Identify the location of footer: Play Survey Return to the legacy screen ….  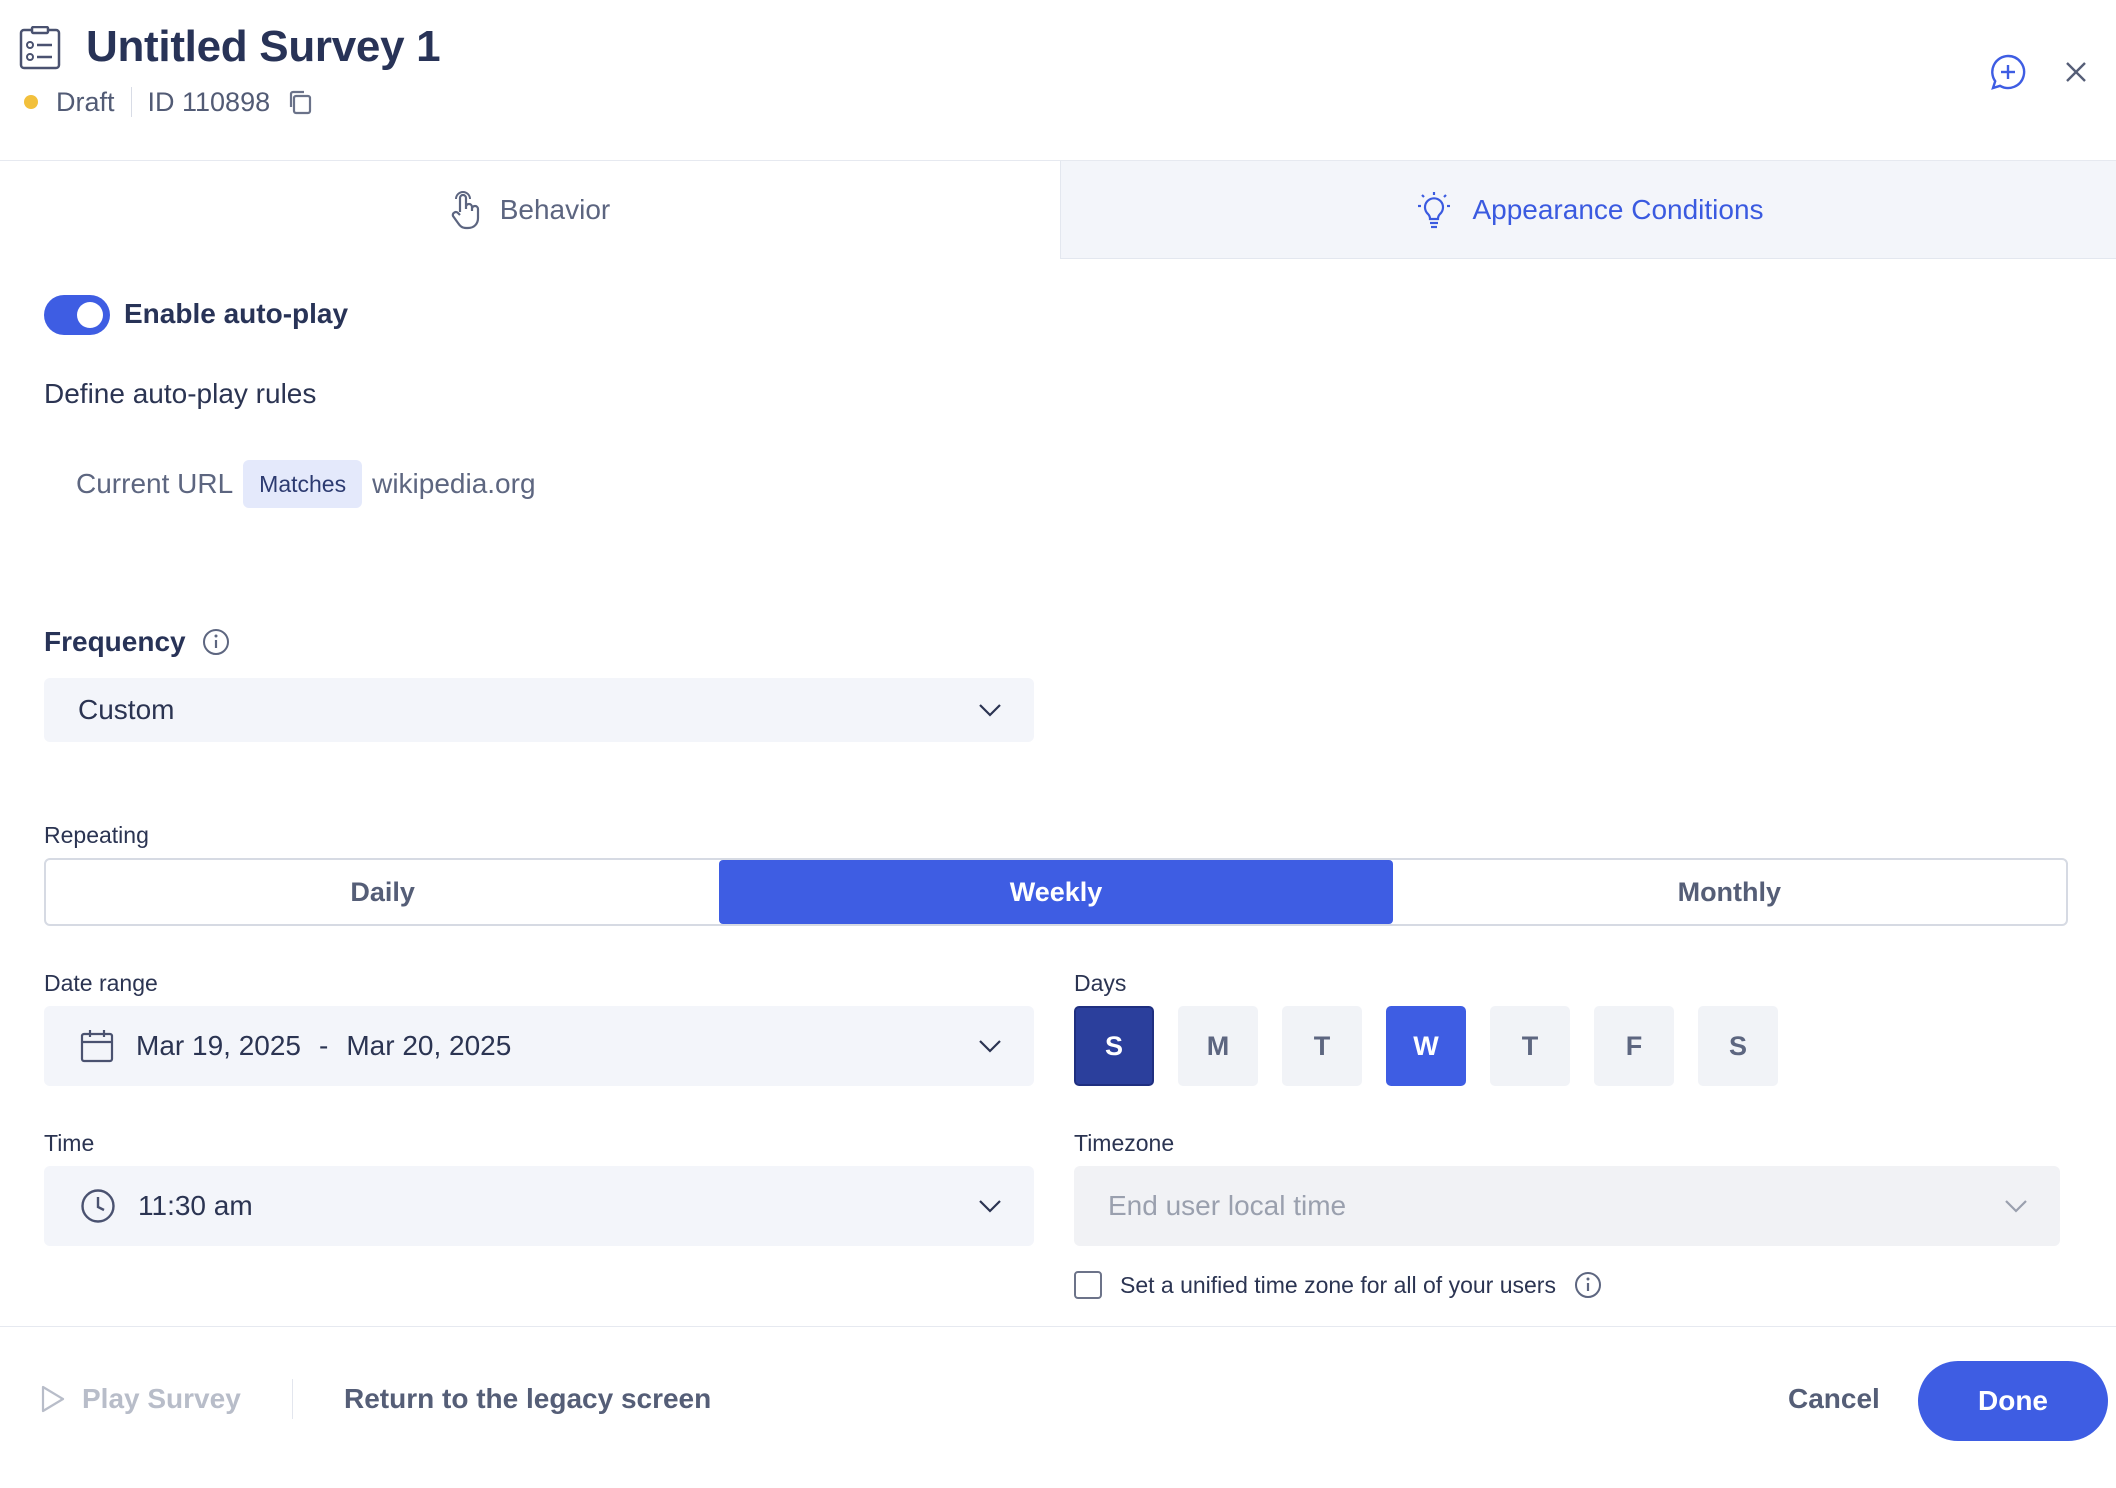
(1058, 1407).